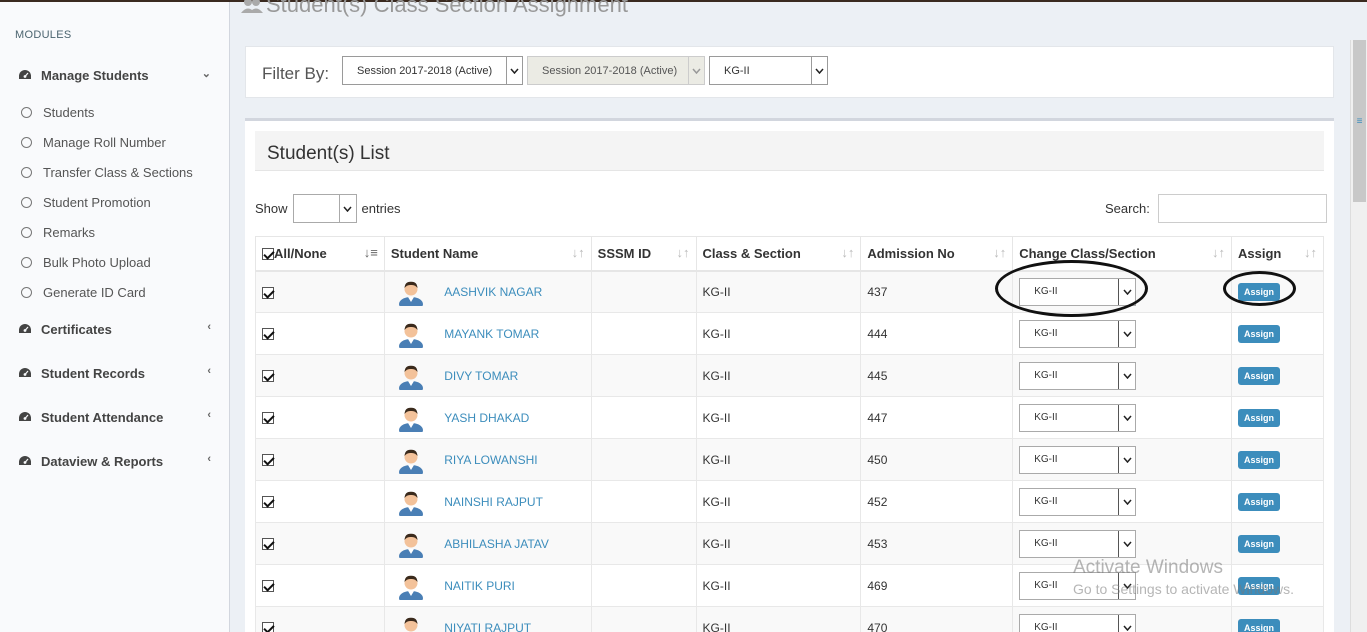 The image size is (1367, 632). Describe the element at coordinates (481, 376) in the screenshot. I see `student-name-link: DIVY TOMAR` at that location.